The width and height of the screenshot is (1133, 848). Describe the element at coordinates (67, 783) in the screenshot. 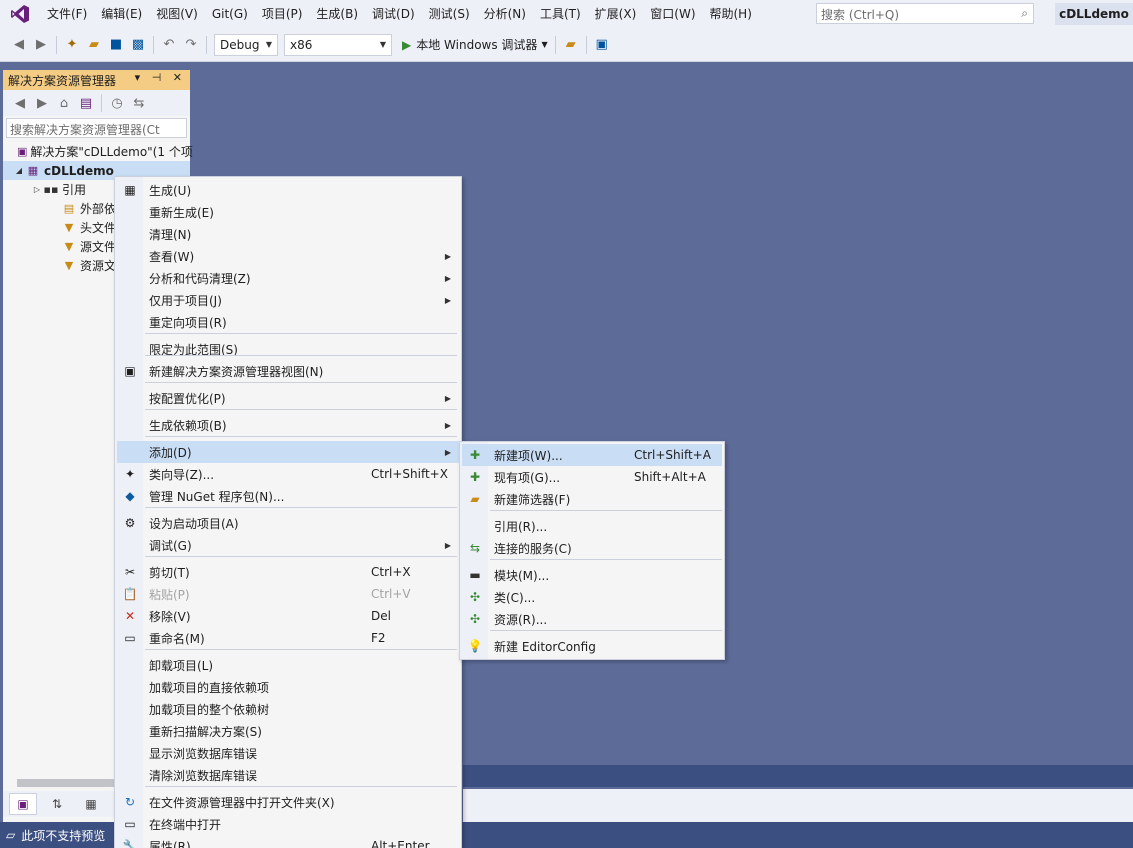

I see `horizontal-scrollbar` at that location.